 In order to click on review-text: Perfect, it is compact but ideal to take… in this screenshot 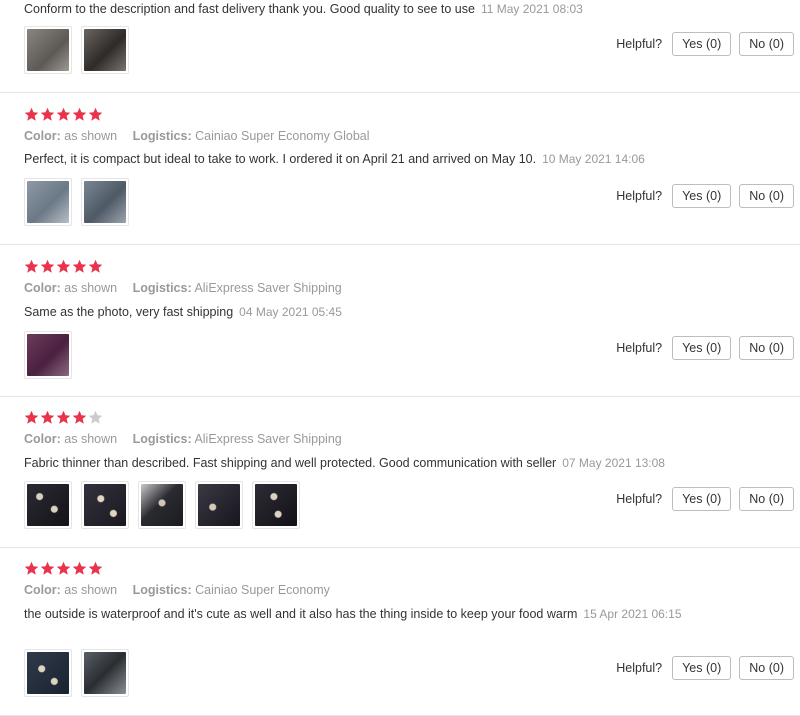, I will do `click(354, 159)`.